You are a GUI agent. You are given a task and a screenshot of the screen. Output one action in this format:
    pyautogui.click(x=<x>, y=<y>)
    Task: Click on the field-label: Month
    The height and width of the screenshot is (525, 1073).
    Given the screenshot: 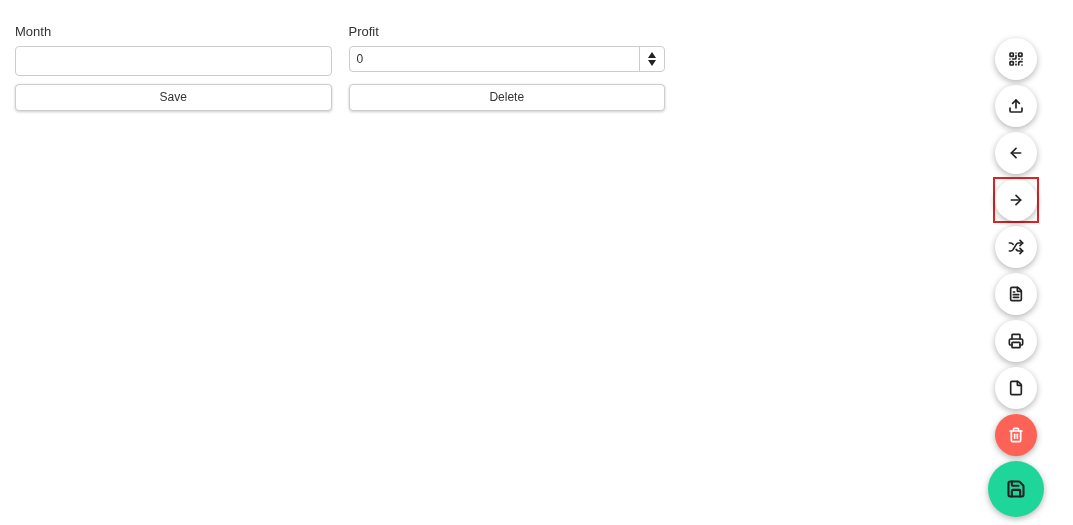 What is the action you would take?
    pyautogui.click(x=34, y=32)
    